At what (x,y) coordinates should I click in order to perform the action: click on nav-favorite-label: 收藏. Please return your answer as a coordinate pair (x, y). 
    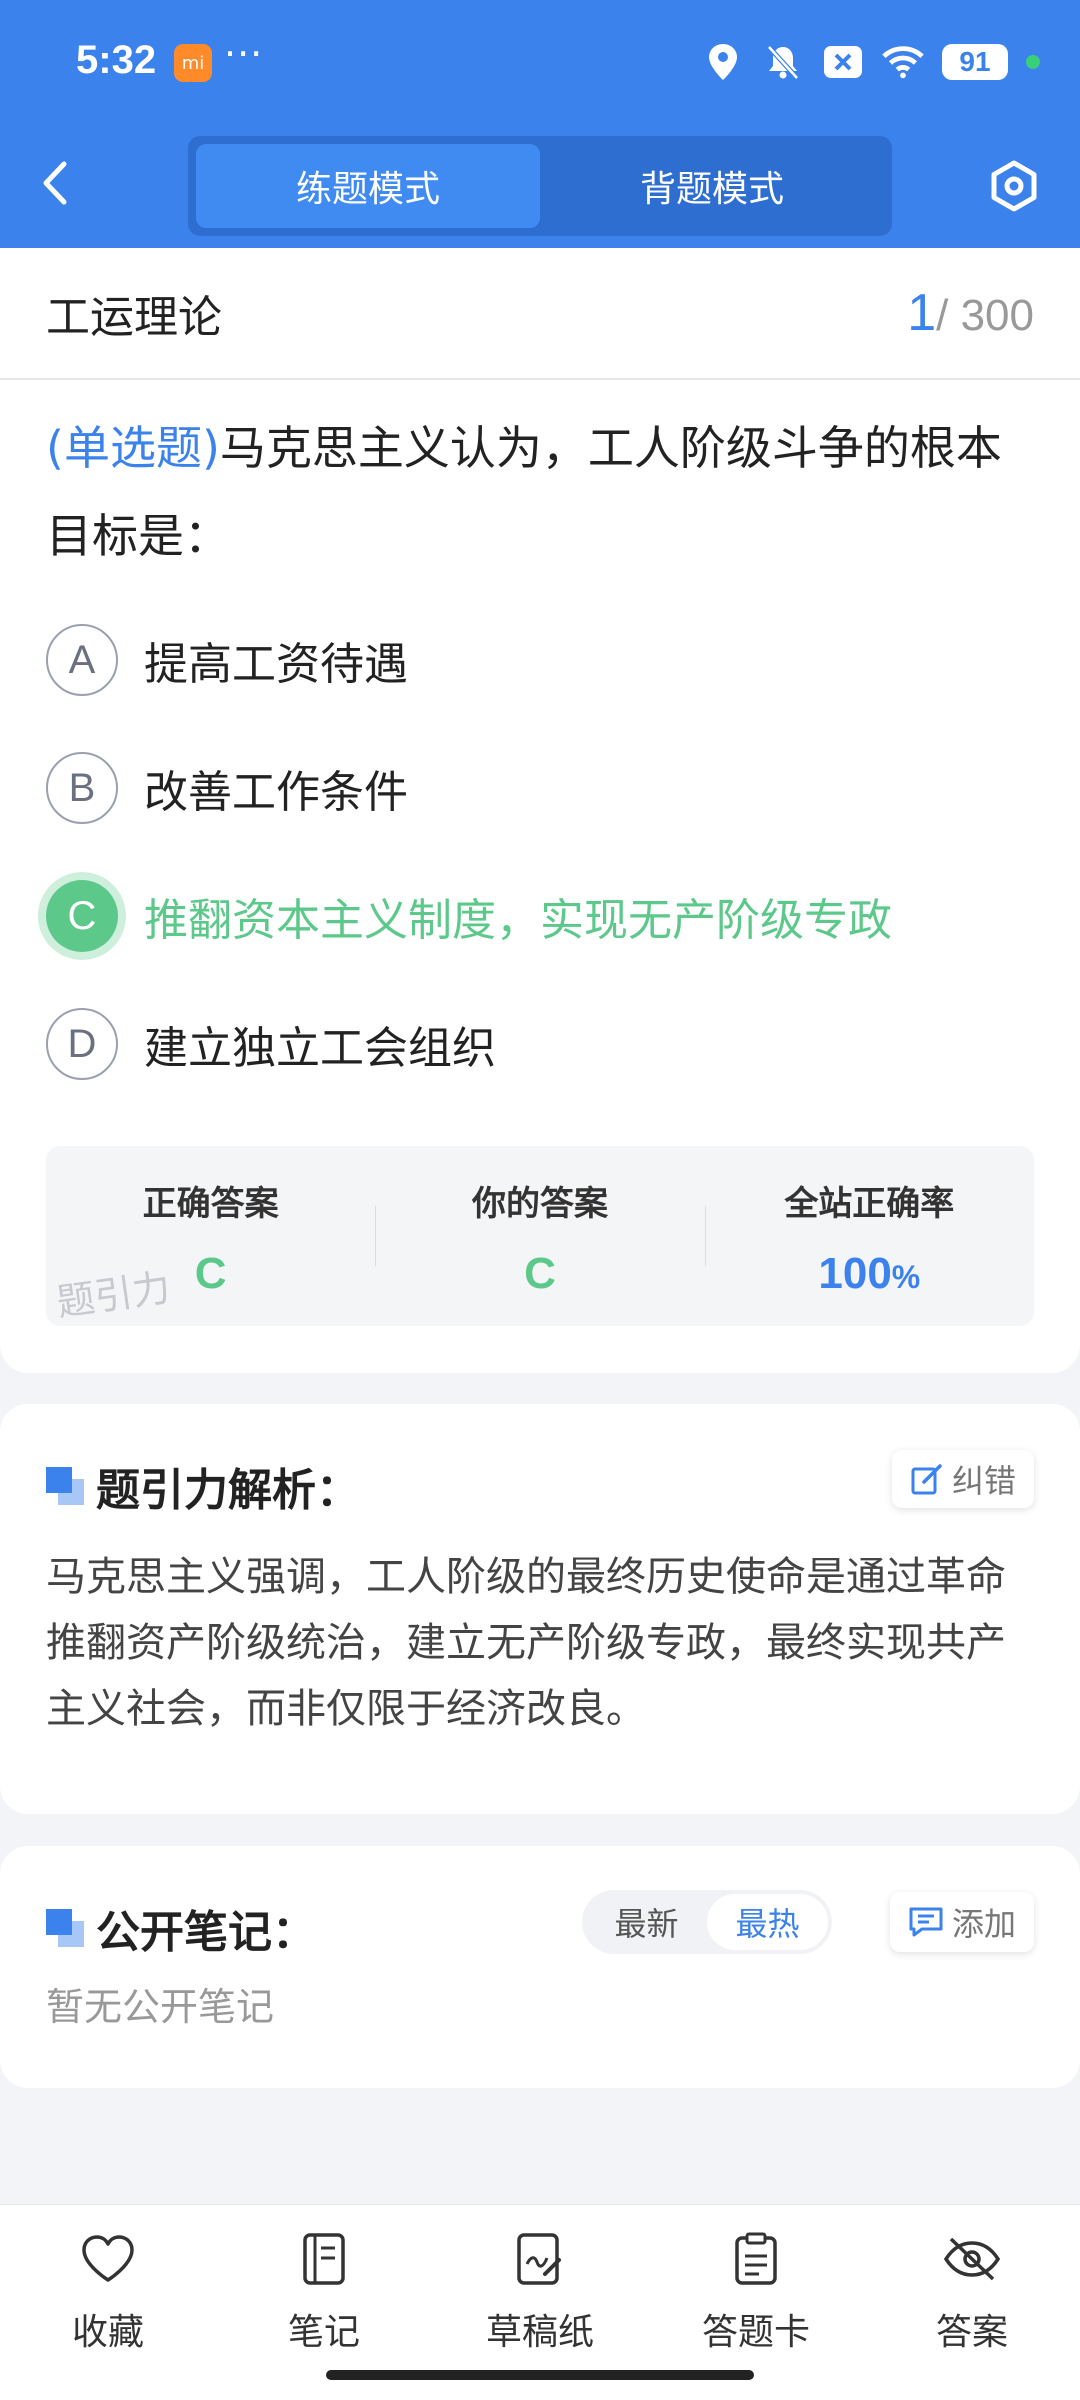
    Looking at the image, I should click on (107, 2332).